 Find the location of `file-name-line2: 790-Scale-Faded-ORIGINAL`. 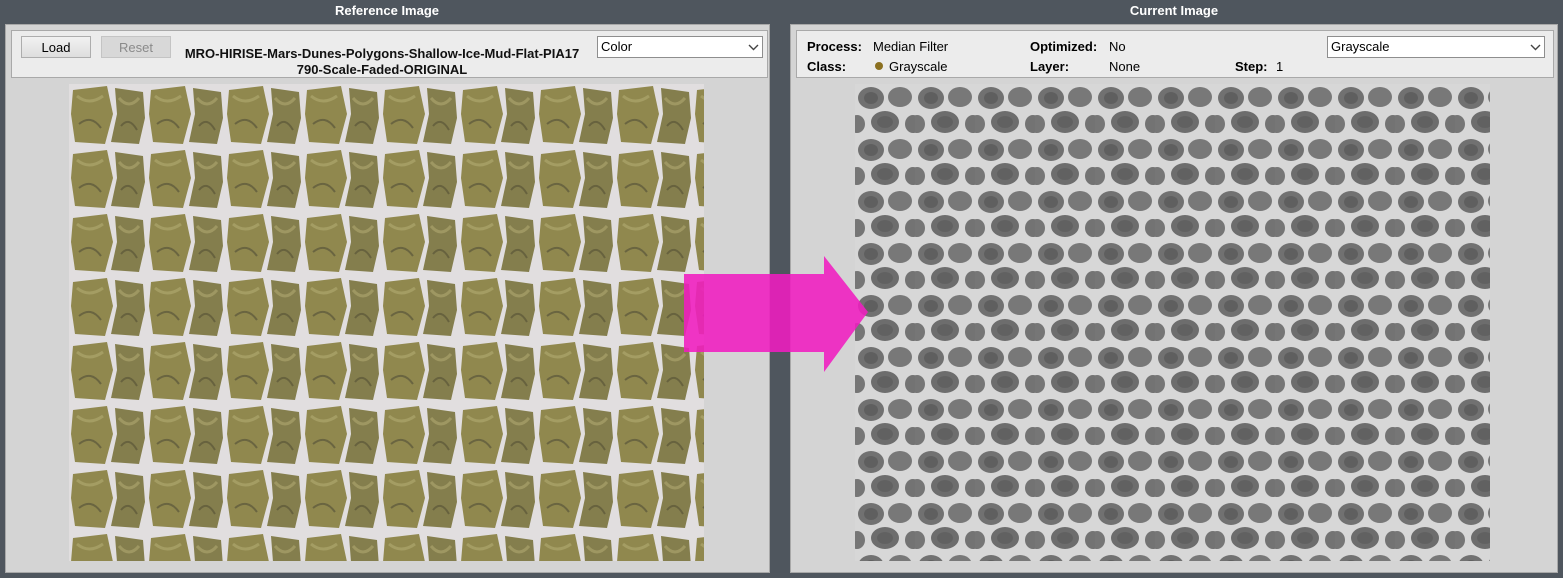

file-name-line2: 790-Scale-Faded-ORIGINAL is located at coordinates (382, 69).